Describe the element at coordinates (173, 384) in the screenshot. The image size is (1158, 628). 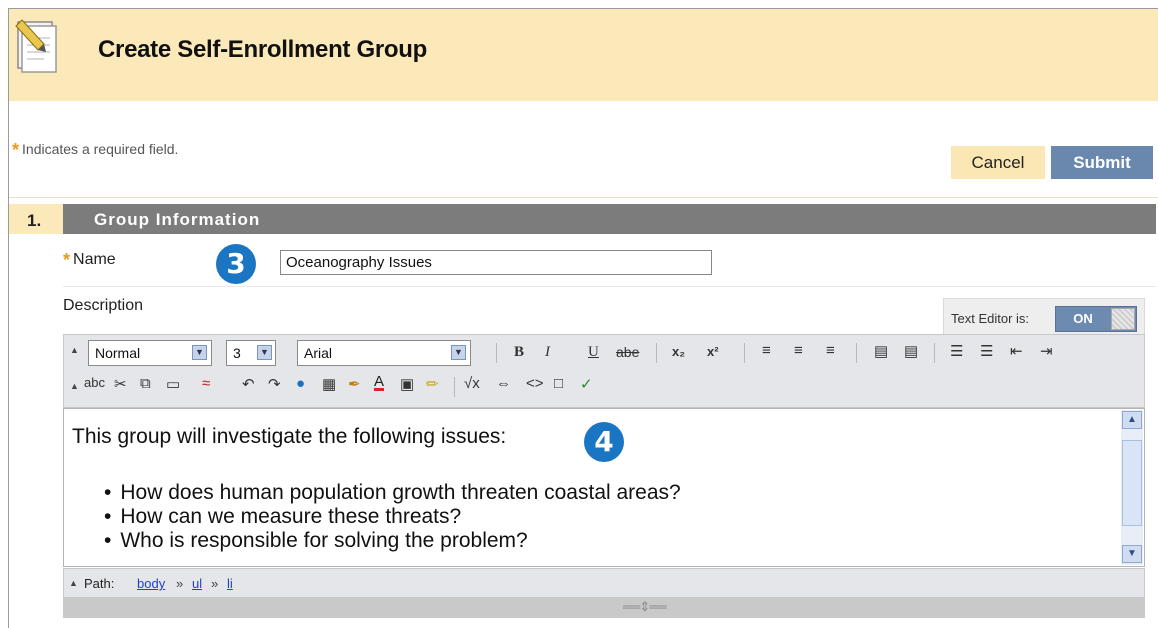
I see `paste-icon: ▭` at that location.